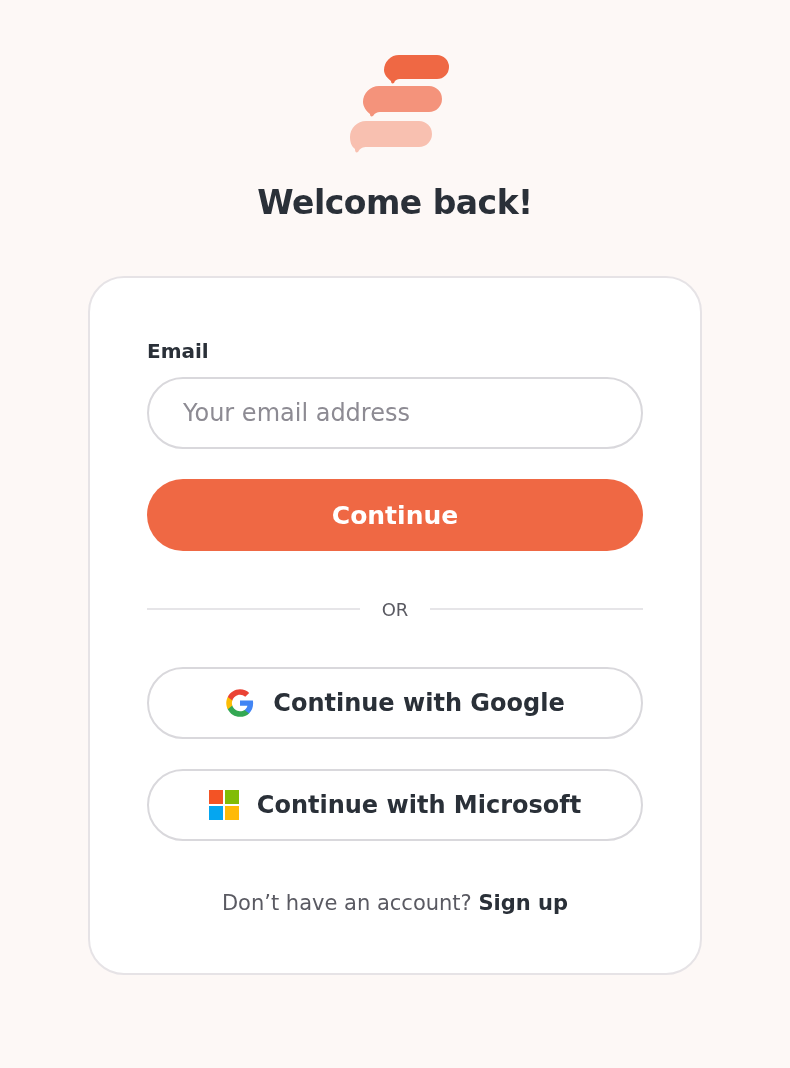  I want to click on email-field: Your email address, so click(395, 413).